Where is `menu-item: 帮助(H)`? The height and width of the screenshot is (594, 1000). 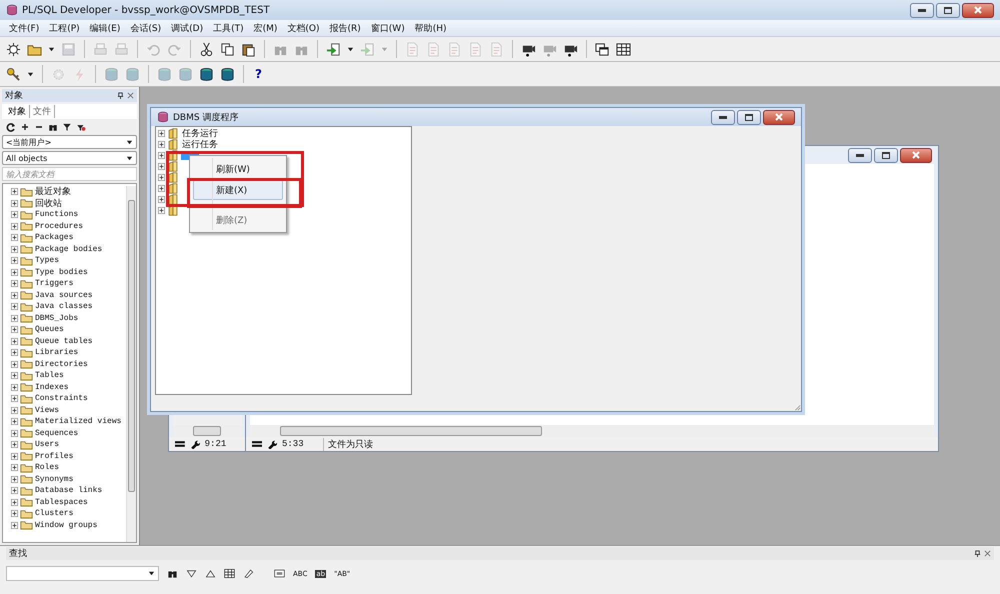
menu-item: 帮助(H) is located at coordinates (431, 28).